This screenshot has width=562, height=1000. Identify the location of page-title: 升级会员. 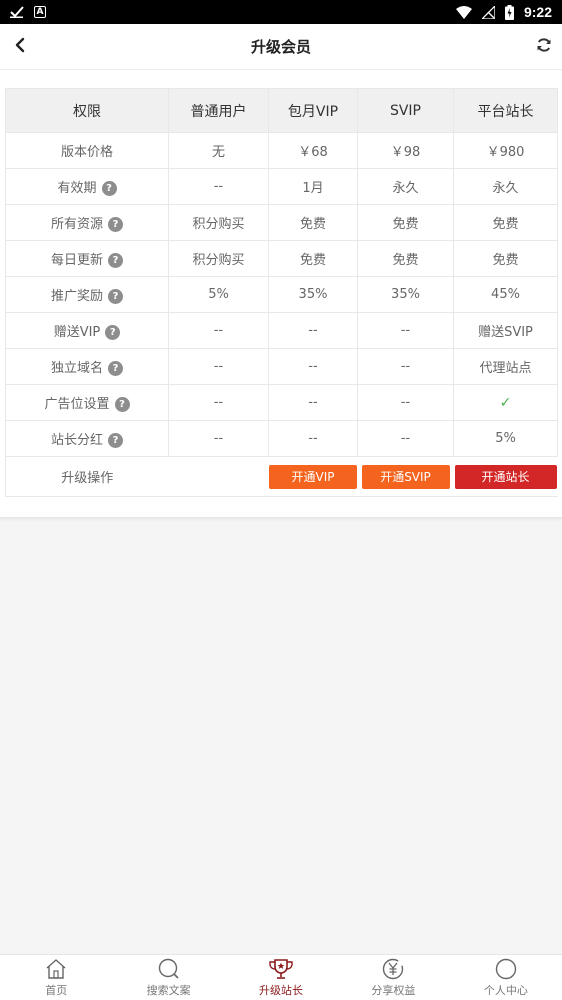
(280, 47).